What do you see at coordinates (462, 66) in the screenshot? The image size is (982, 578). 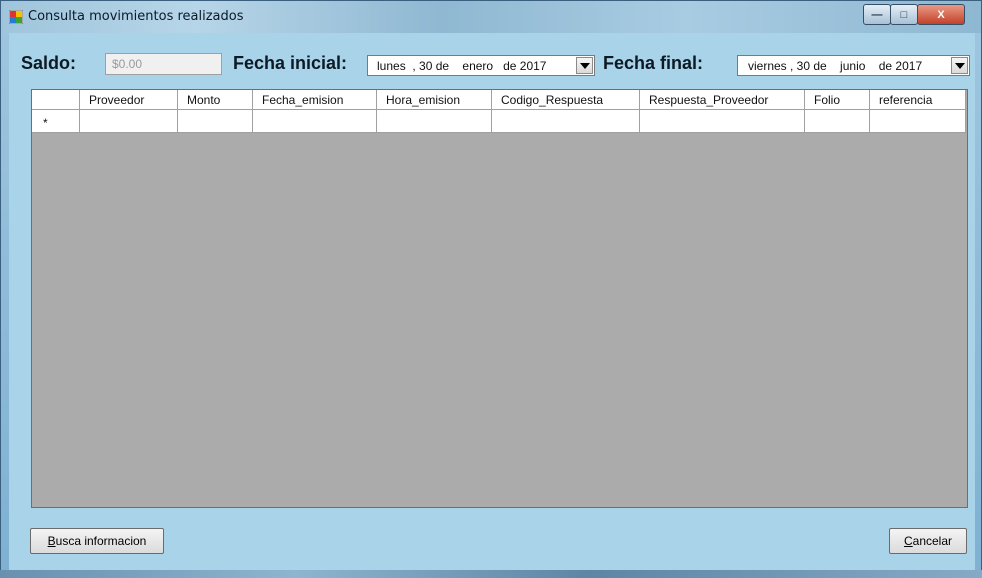 I see `fecha-inicial-value: lunes , 30 de enero de 2017` at bounding box center [462, 66].